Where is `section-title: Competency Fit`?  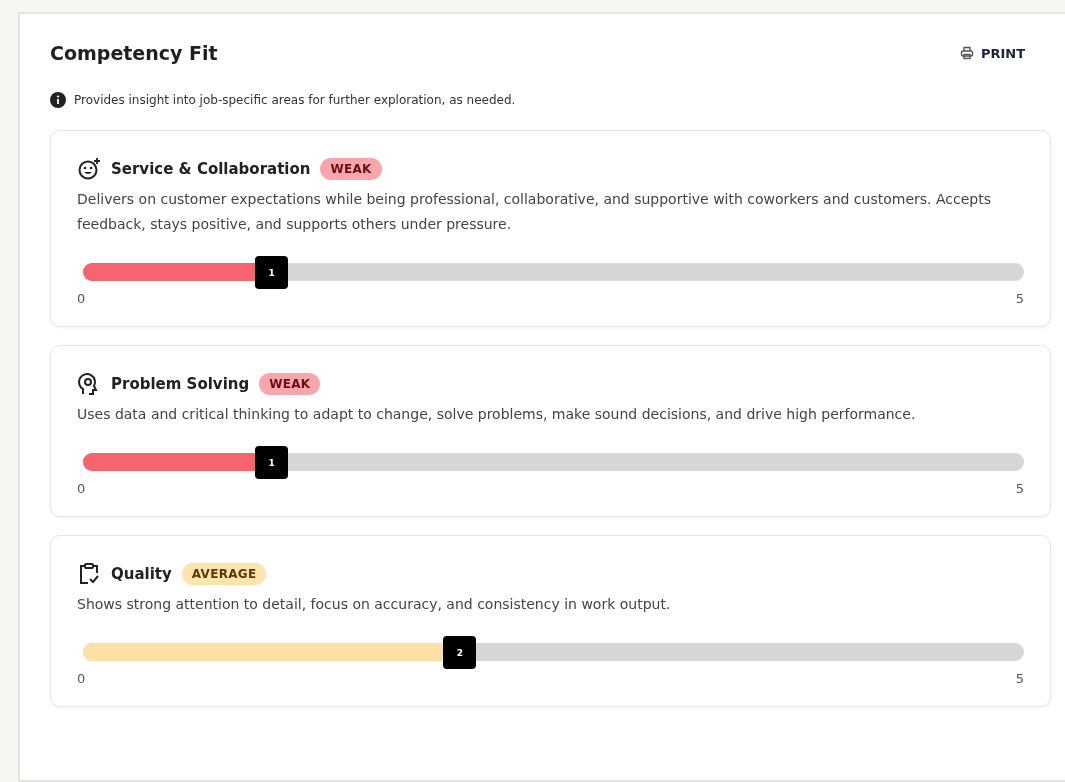 section-title: Competency Fit is located at coordinates (134, 53).